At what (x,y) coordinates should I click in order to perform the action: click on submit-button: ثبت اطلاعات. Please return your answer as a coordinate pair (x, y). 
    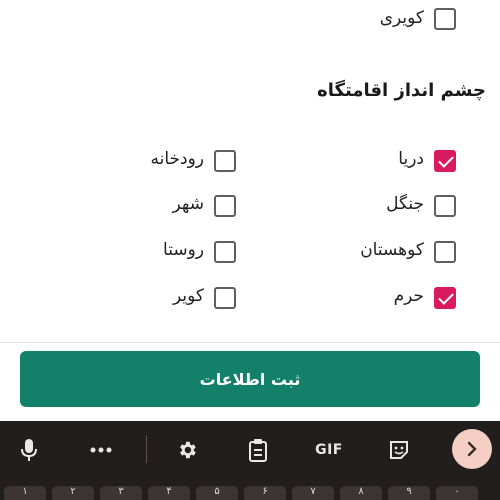
    Looking at the image, I should click on (250, 379).